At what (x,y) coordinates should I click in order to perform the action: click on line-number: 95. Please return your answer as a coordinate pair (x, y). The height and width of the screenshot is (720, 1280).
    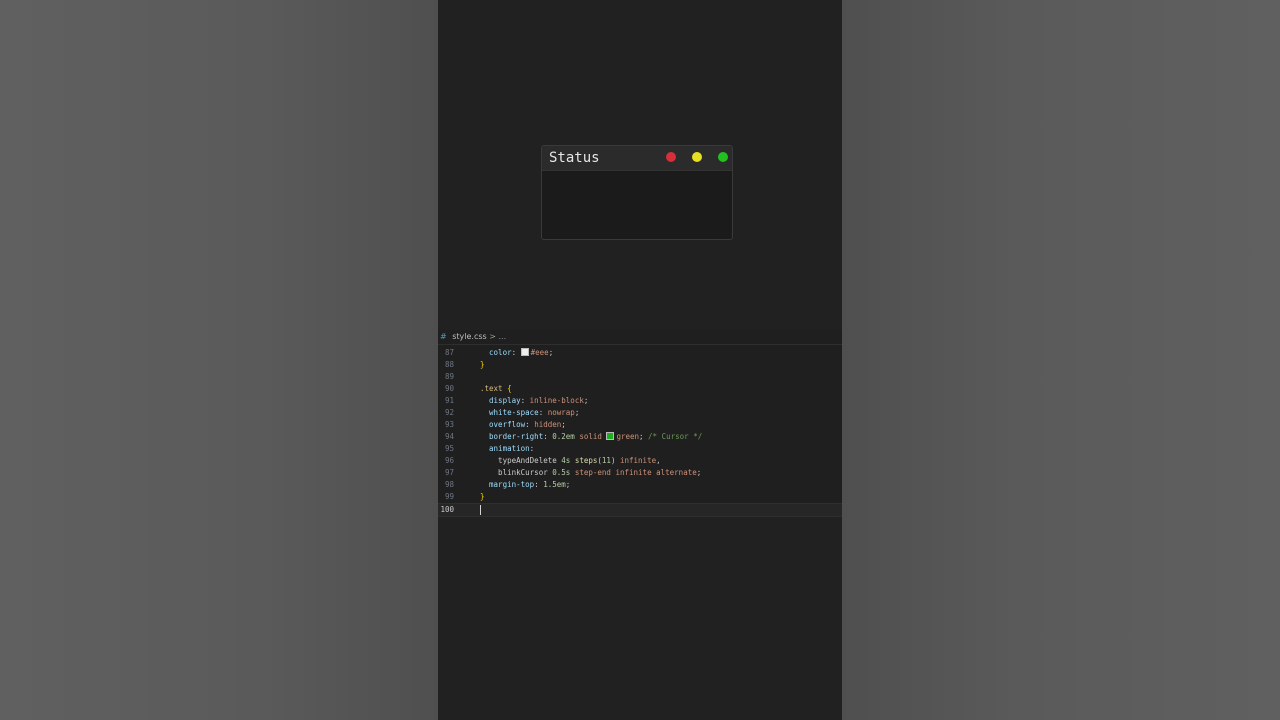
    Looking at the image, I should click on (449, 448).